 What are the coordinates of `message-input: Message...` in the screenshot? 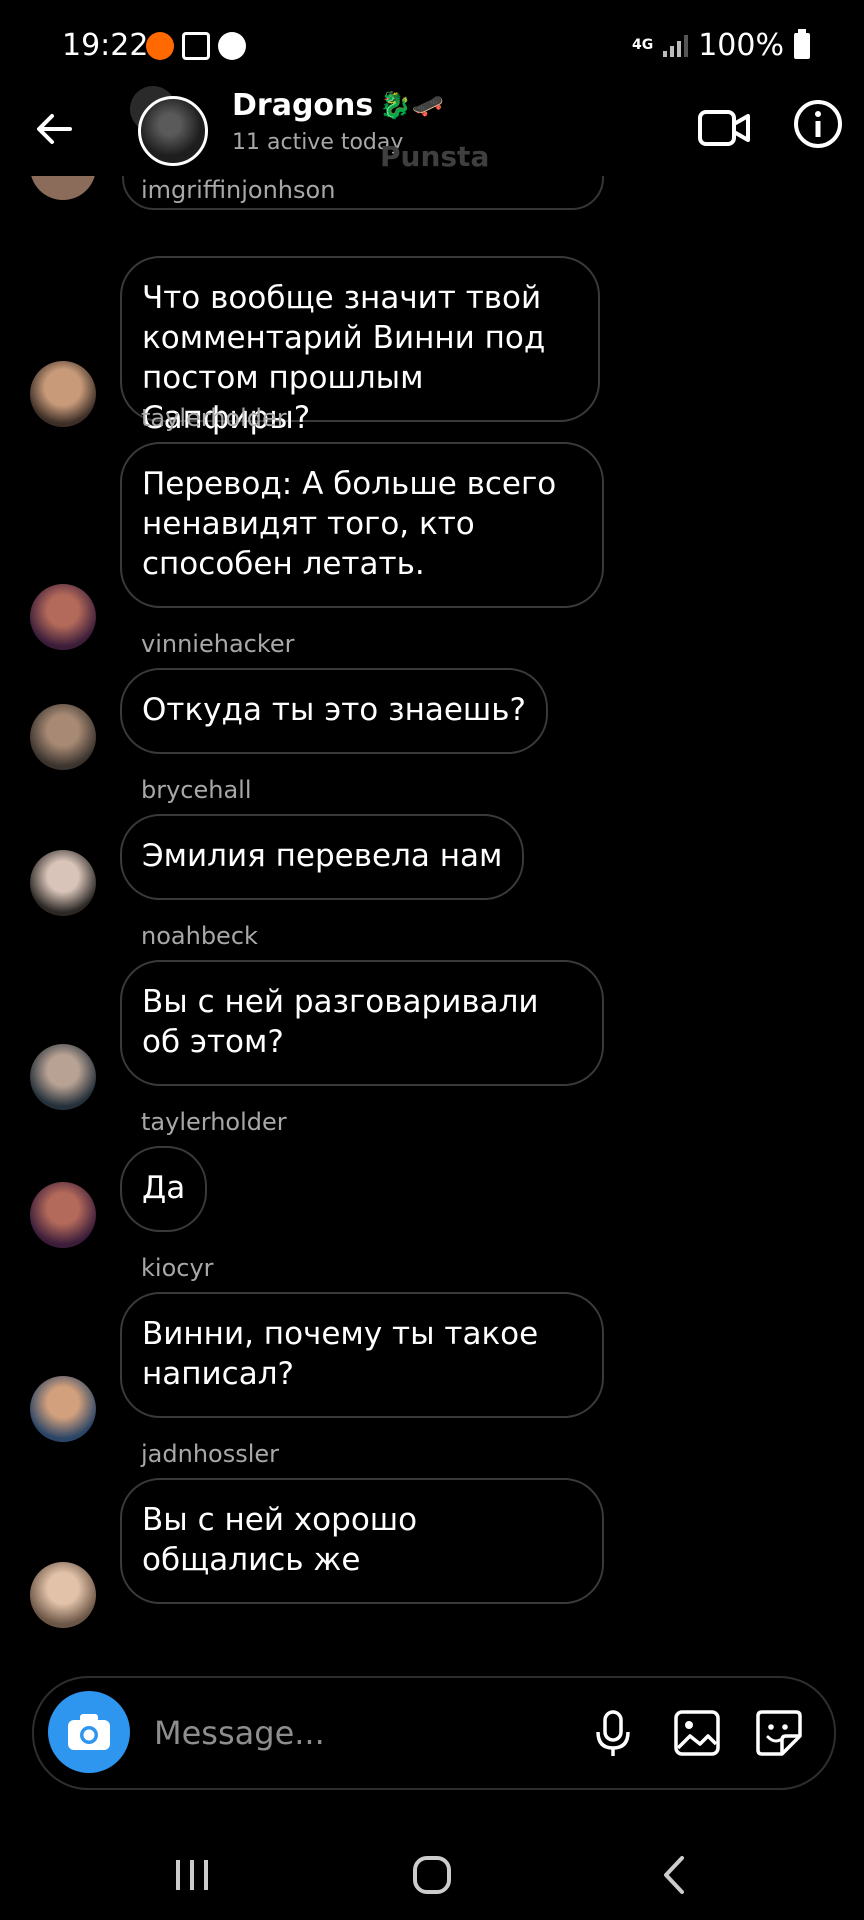 It's located at (239, 1733).